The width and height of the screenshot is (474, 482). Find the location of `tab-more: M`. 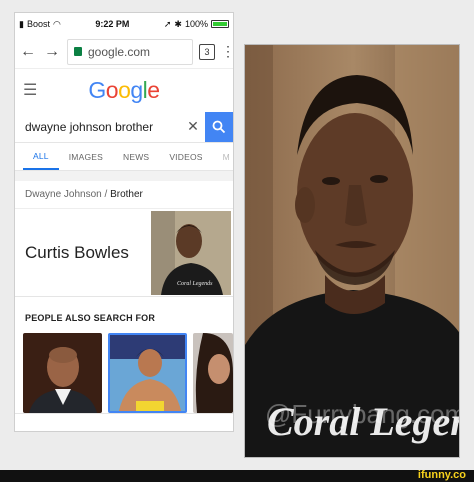

tab-more: M is located at coordinates (223, 156).